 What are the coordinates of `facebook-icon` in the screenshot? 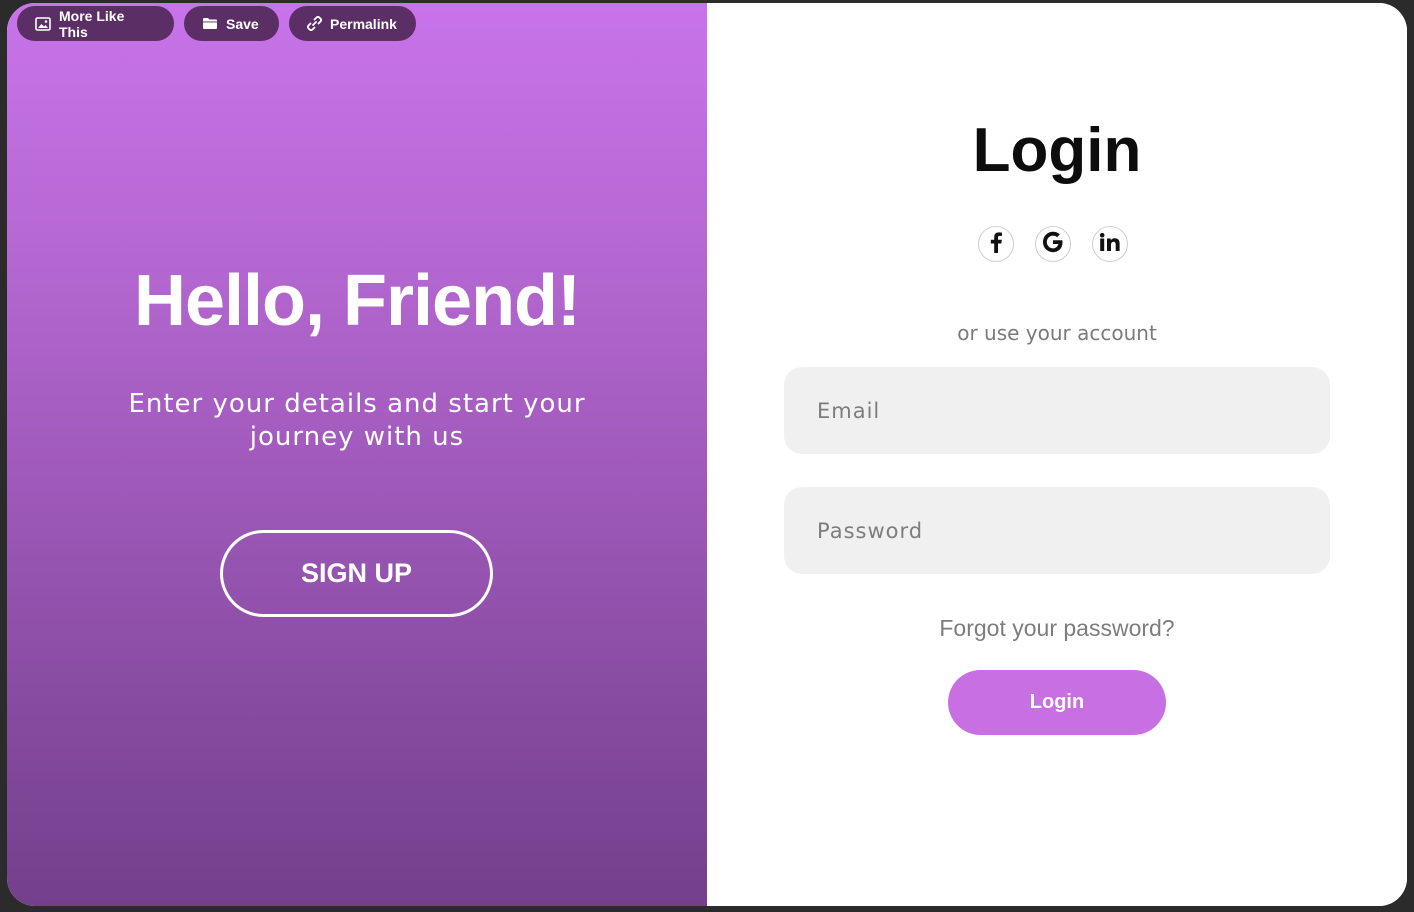 It's located at (996, 244).